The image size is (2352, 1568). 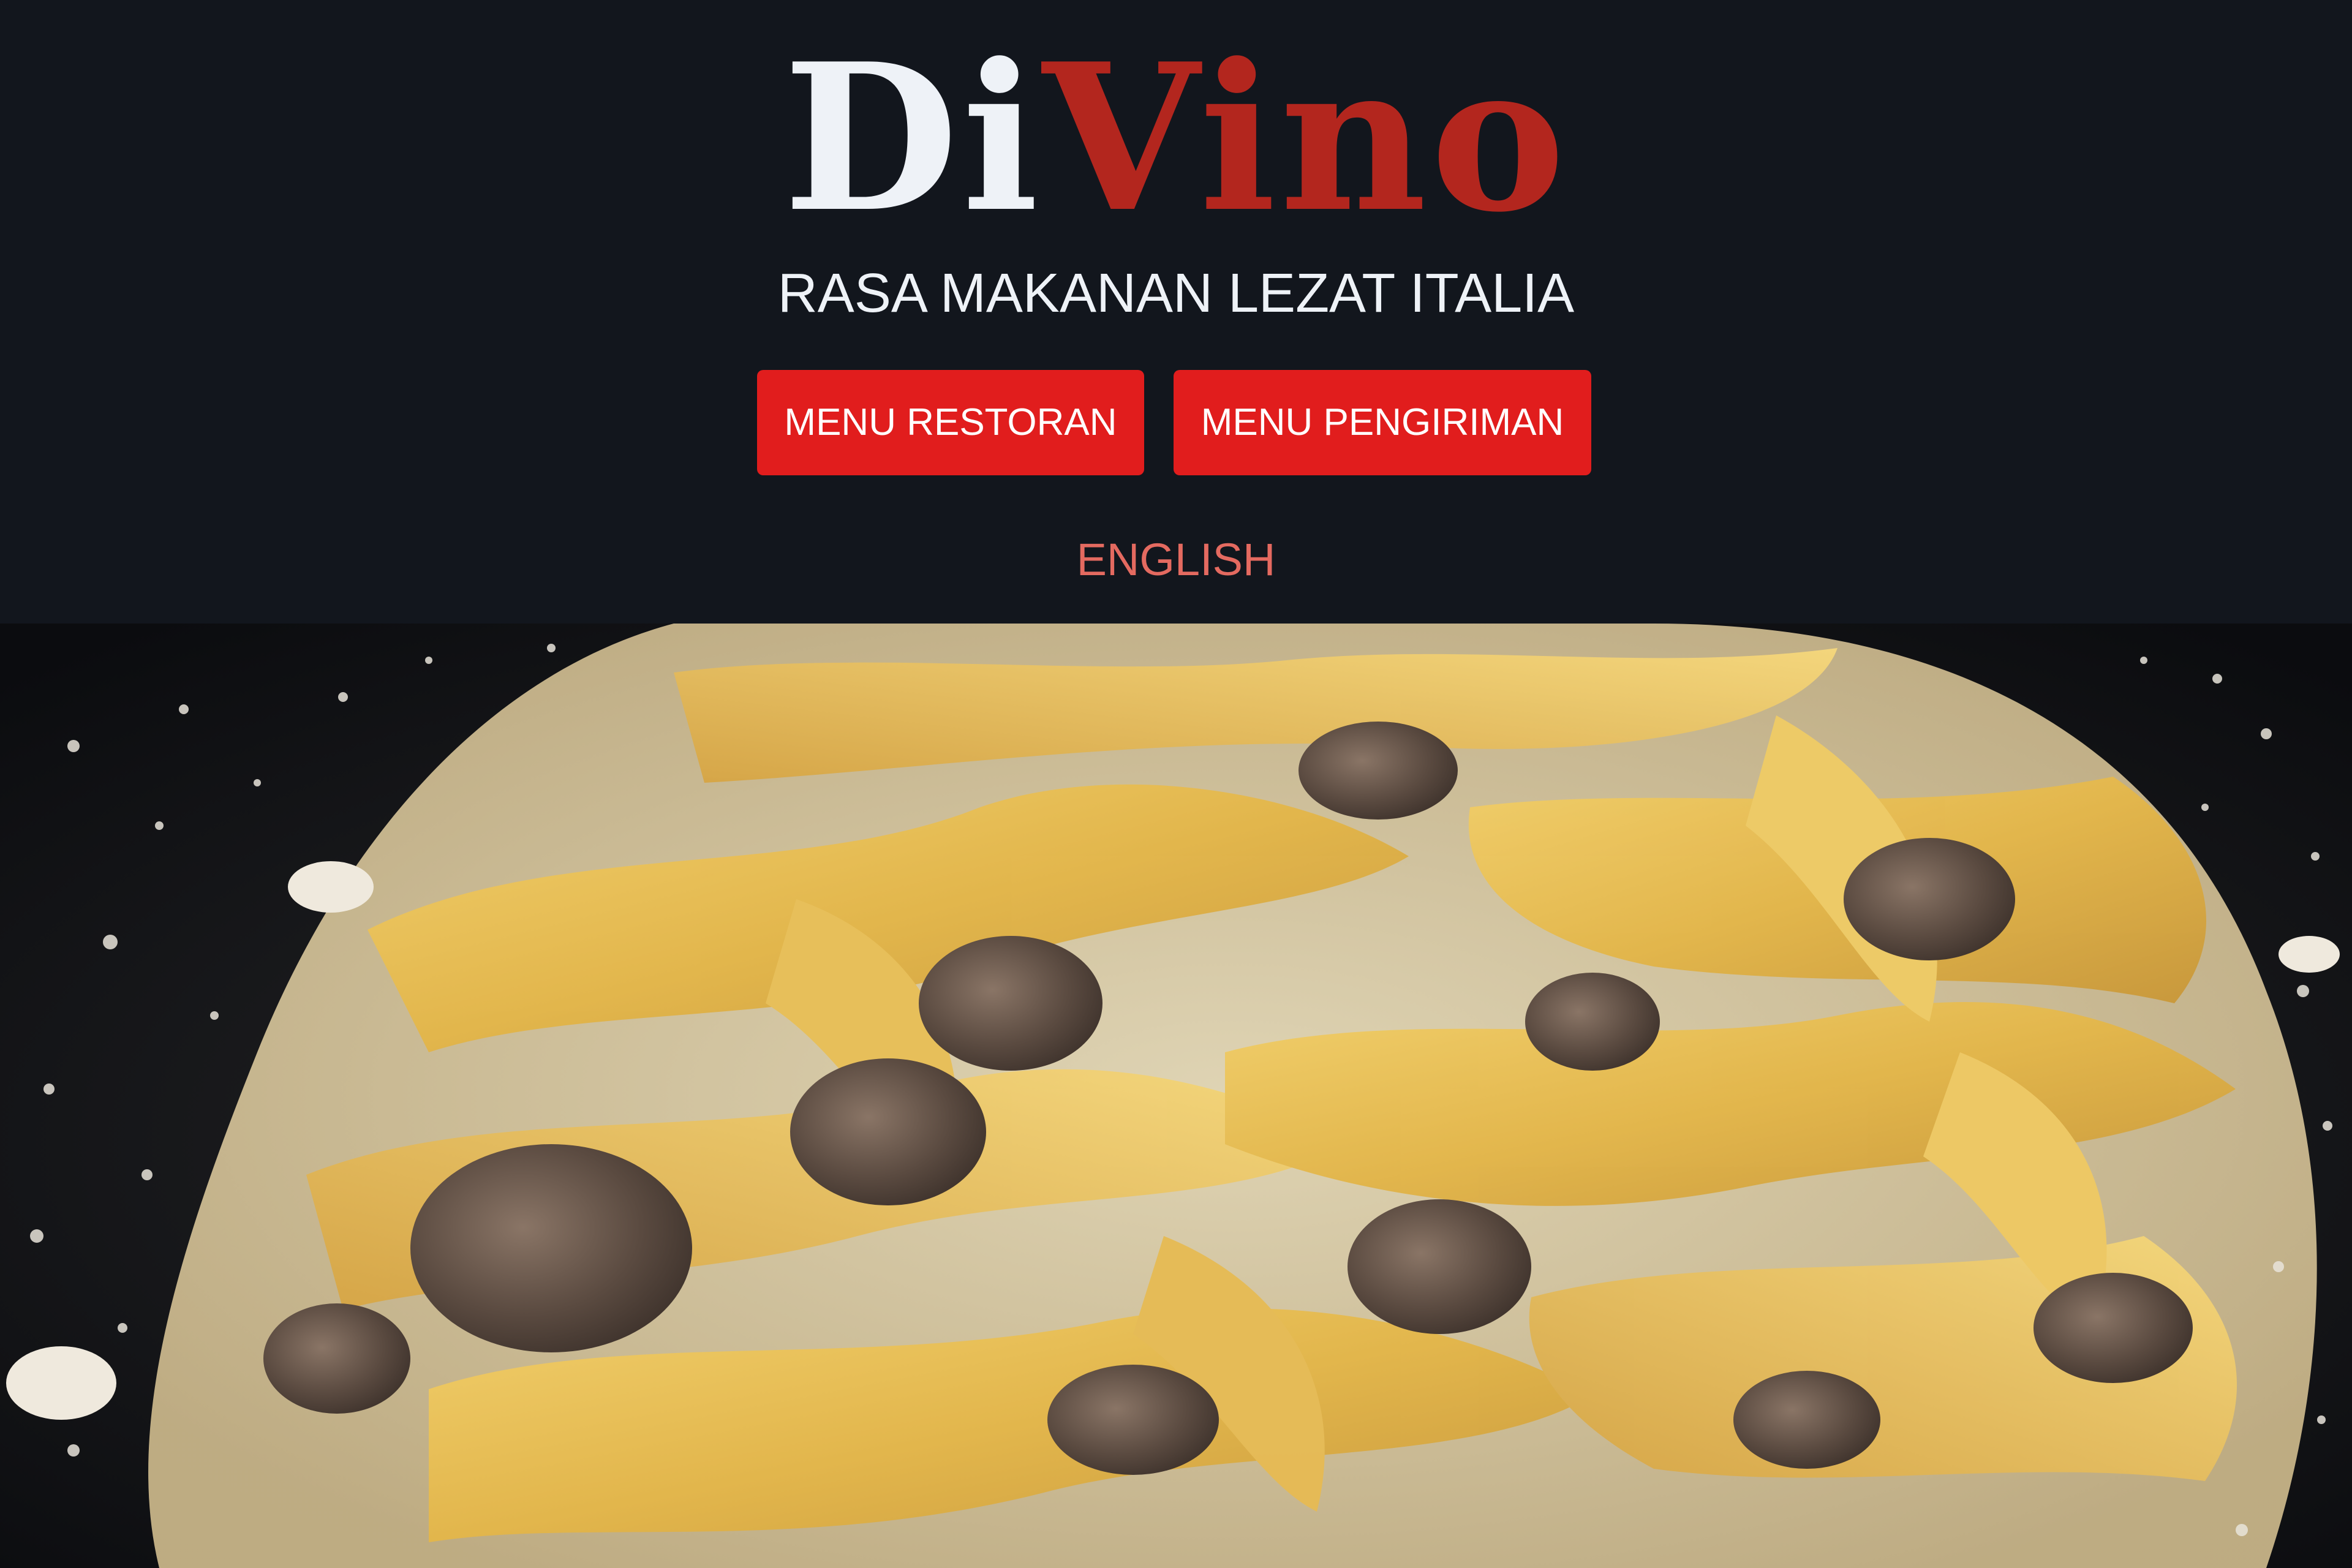 What do you see at coordinates (1176, 294) in the screenshot?
I see `tagline: RASA MAKANAN LEZAT ITALIA` at bounding box center [1176, 294].